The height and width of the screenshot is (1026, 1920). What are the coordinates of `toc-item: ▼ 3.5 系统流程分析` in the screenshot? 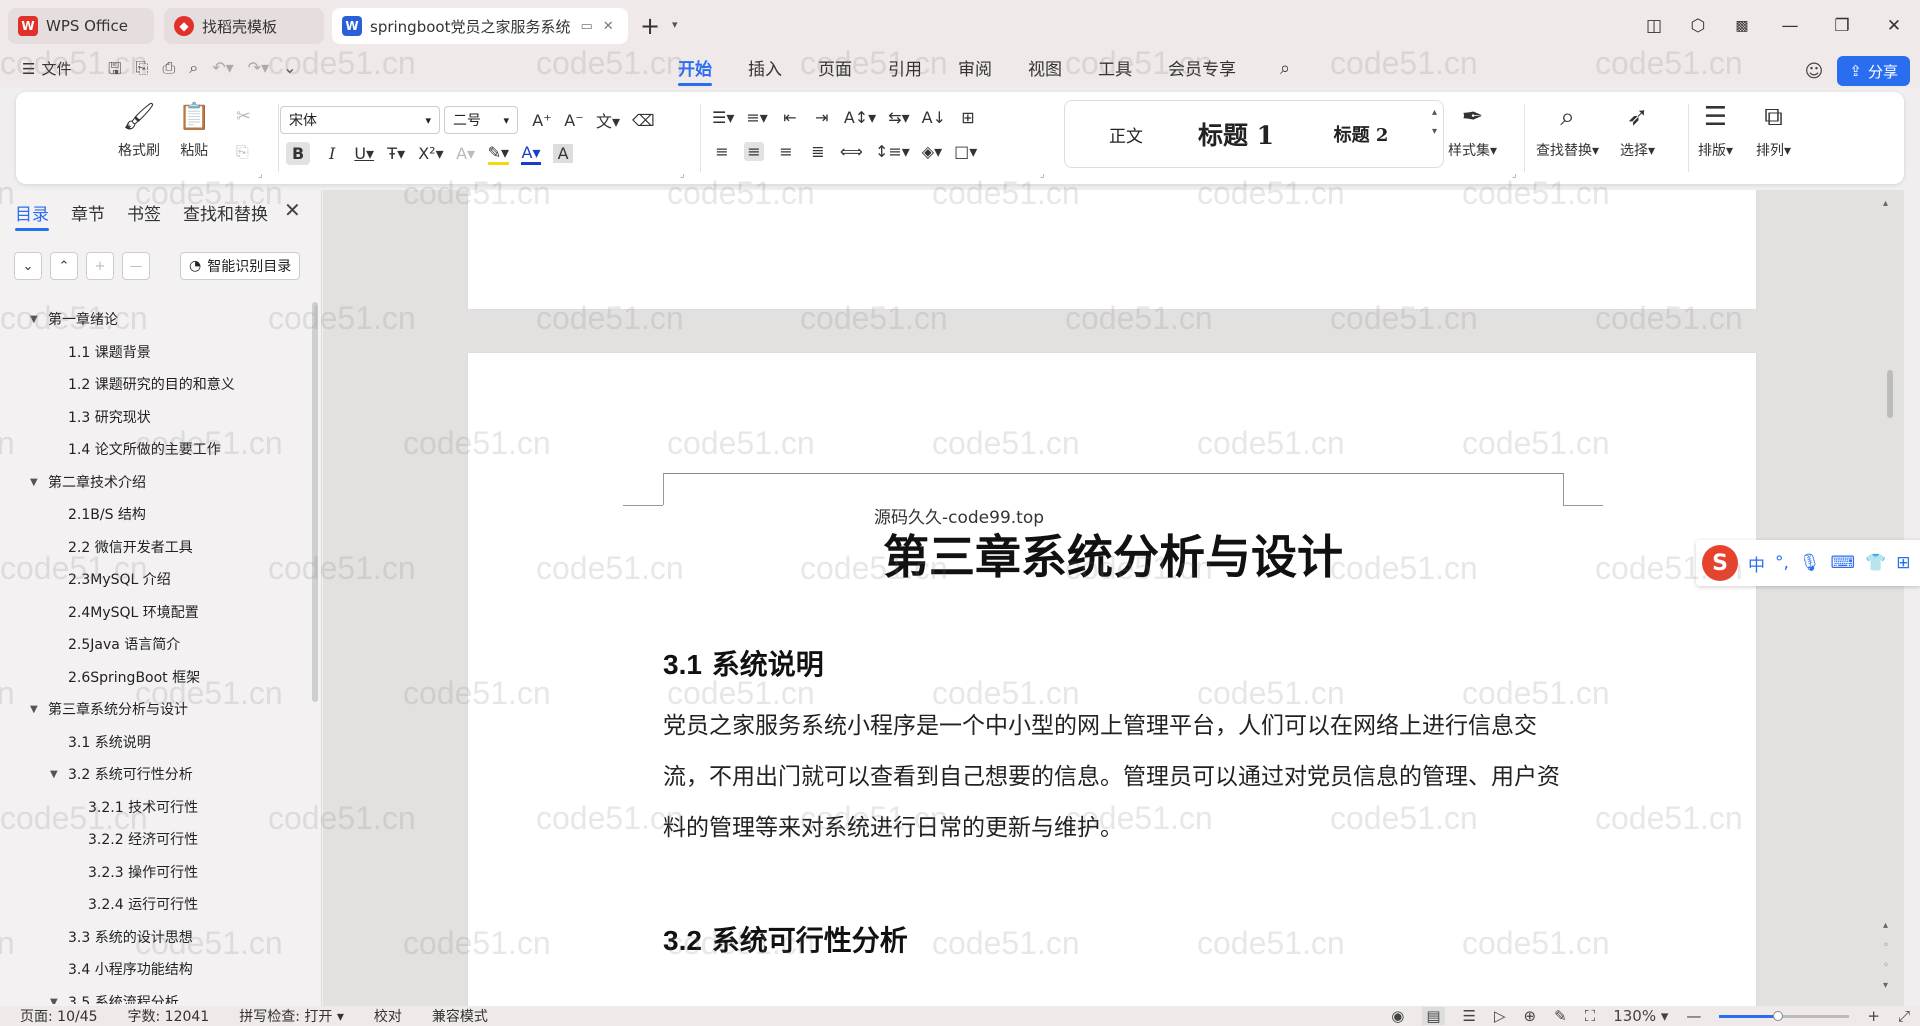 It's located at (156, 996).